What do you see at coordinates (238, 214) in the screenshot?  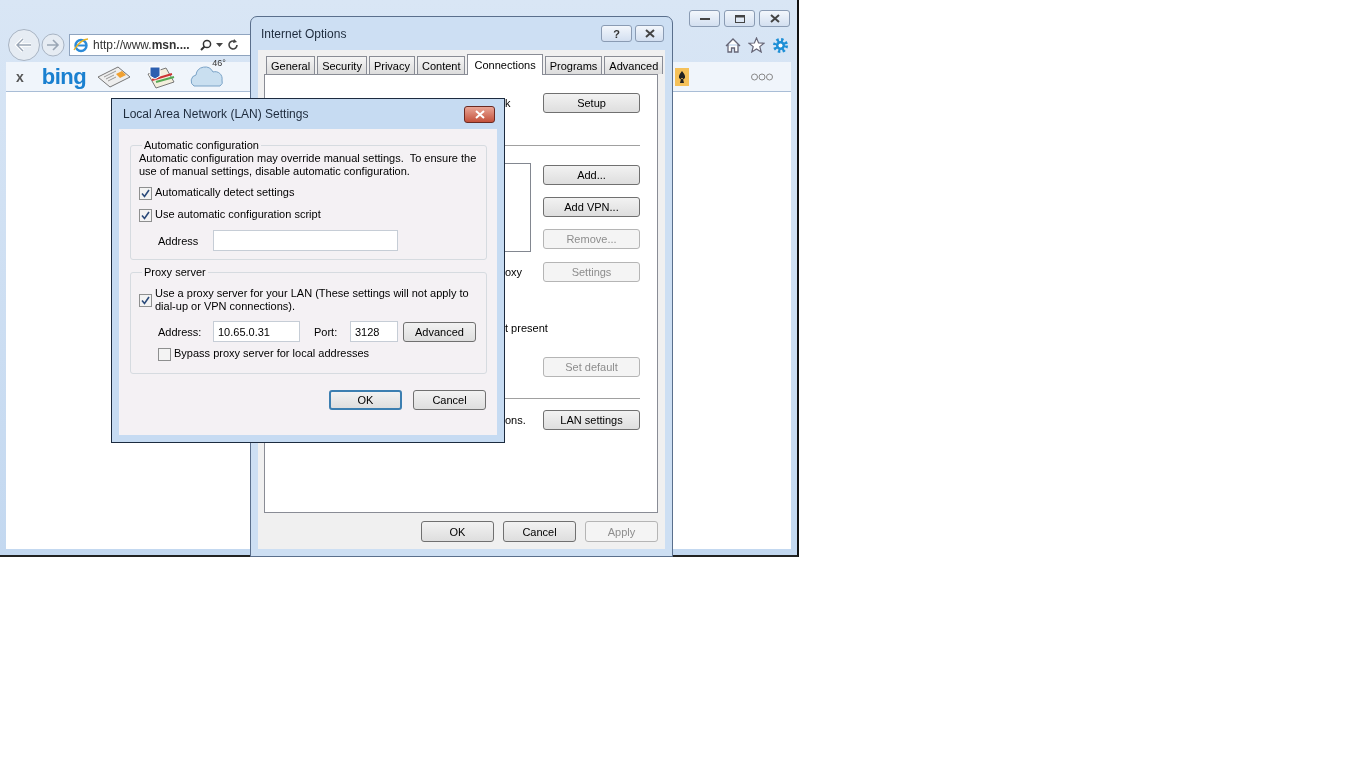 I see `checkbox-label: Use automatic configuration script` at bounding box center [238, 214].